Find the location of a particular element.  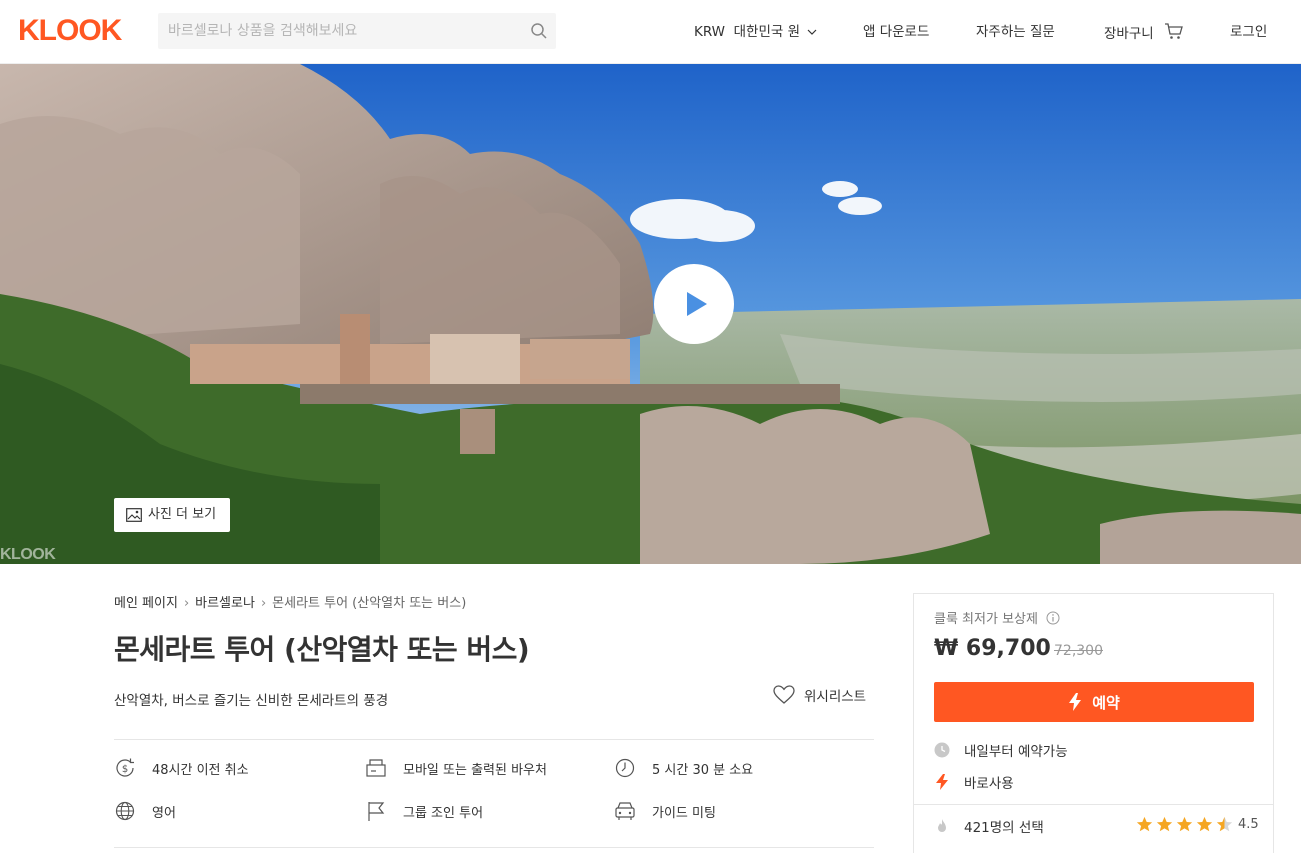

wishlist-label: 위시리스트 is located at coordinates (835, 697).